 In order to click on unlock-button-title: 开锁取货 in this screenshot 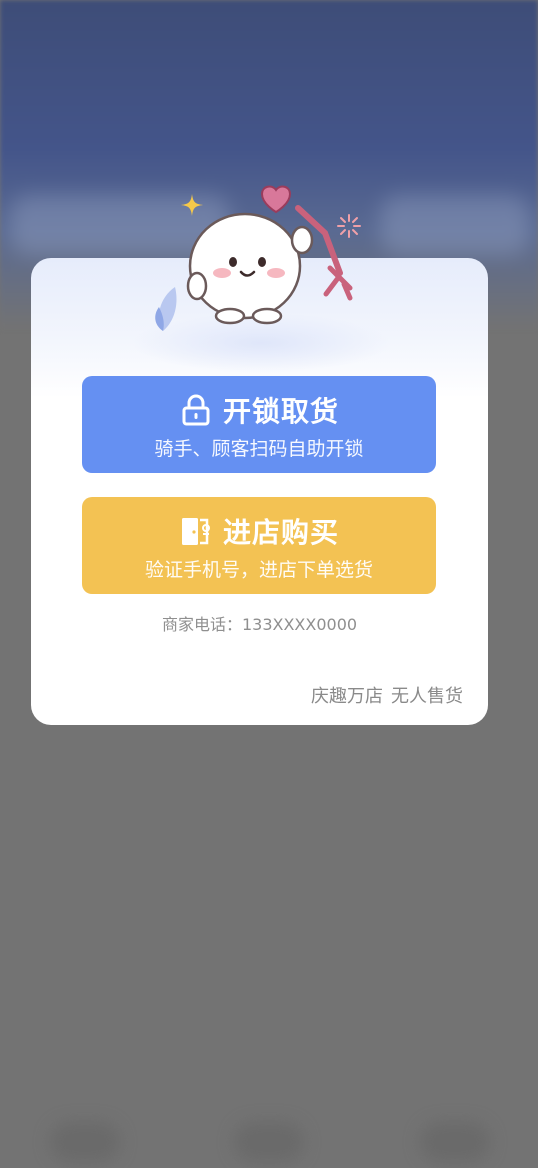, I will do `click(280, 411)`.